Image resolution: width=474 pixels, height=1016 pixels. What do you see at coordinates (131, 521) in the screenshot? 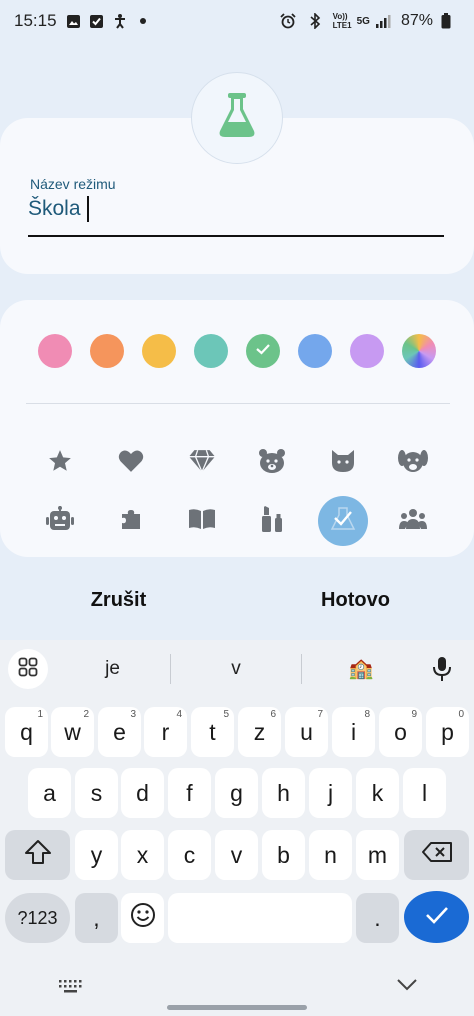
I see `icon-option-puzzle` at bounding box center [131, 521].